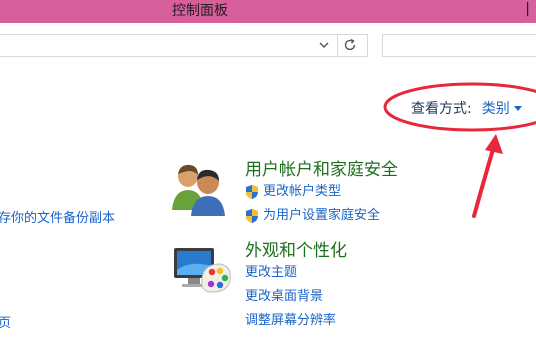  Describe the element at coordinates (517, 108) in the screenshot. I see `dropdown-caret-icon` at that location.